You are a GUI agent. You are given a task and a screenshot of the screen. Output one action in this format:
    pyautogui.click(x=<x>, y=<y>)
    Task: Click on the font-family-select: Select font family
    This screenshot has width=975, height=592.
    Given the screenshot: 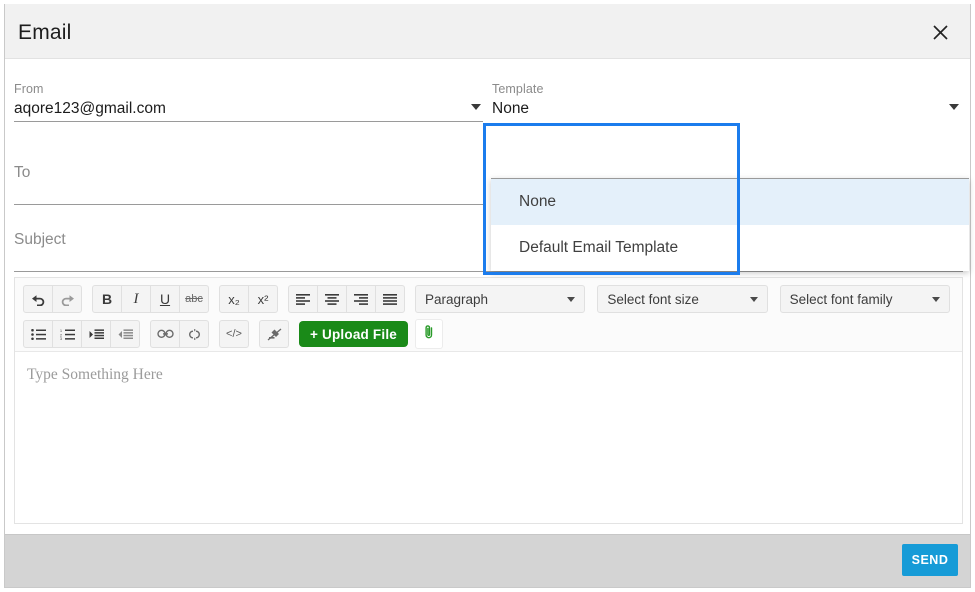 What is the action you would take?
    pyautogui.click(x=864, y=299)
    